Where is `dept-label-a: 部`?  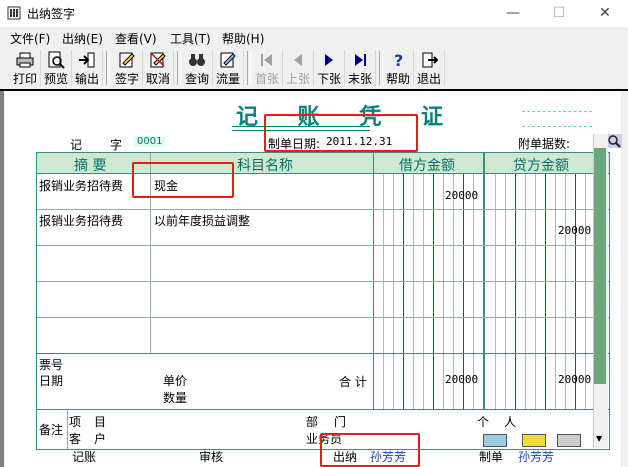
dept-label-a: 部 is located at coordinates (312, 422).